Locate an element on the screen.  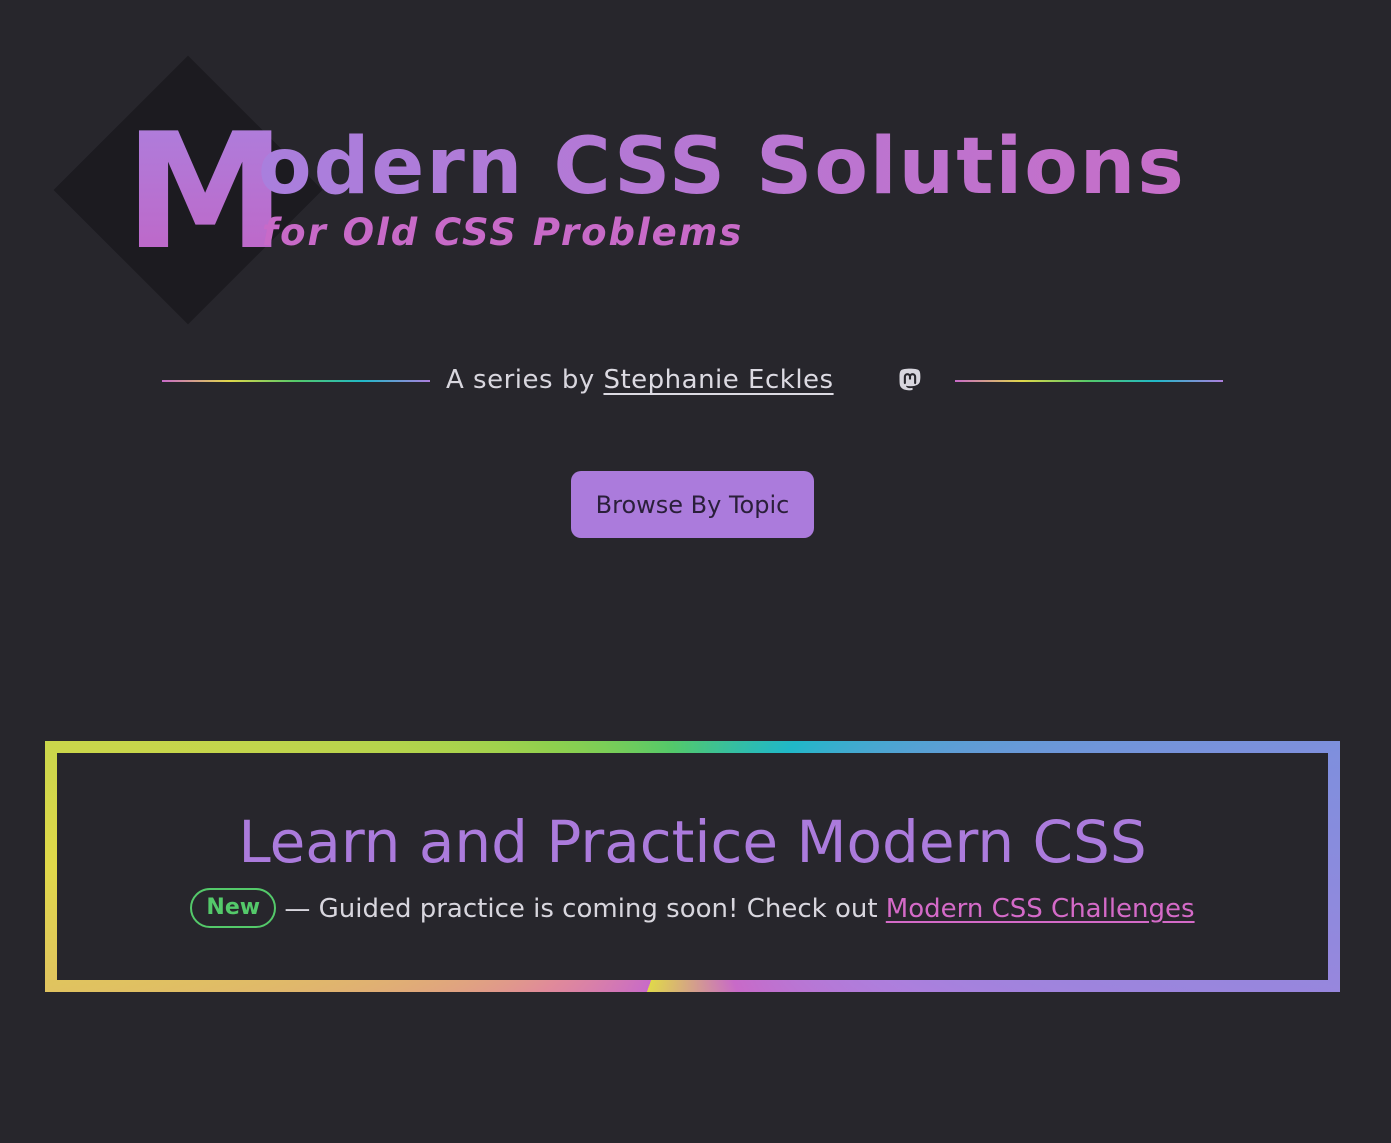
byline-text: A series by Stephanie Eckles is located at coordinates (640, 380).